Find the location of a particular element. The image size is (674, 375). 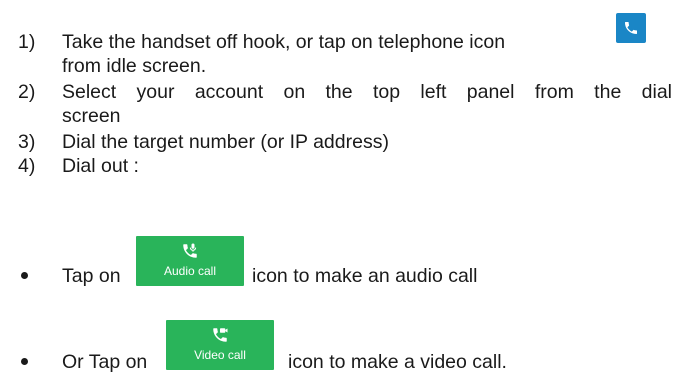

telephone-glyph is located at coordinates (631, 28).